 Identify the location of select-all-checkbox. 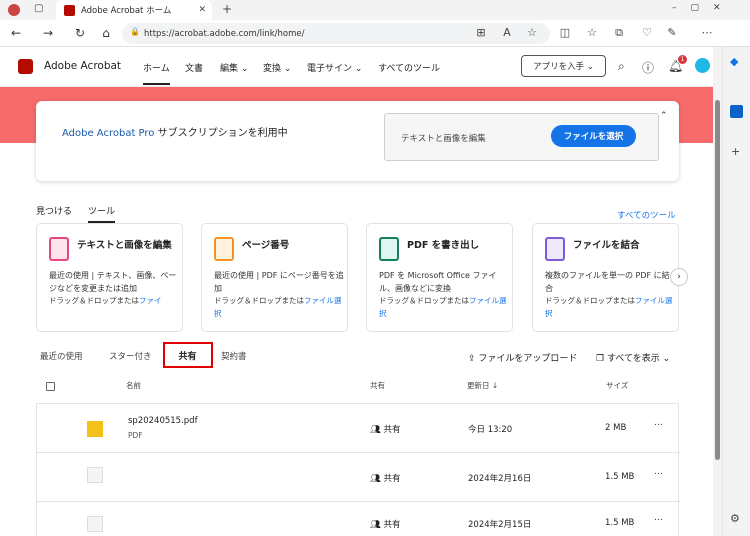
(50, 386).